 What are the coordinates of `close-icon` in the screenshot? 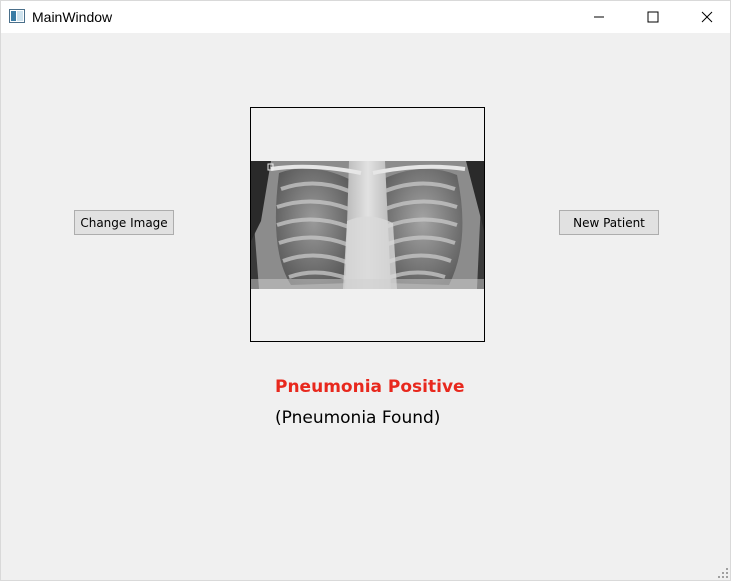 It's located at (707, 17).